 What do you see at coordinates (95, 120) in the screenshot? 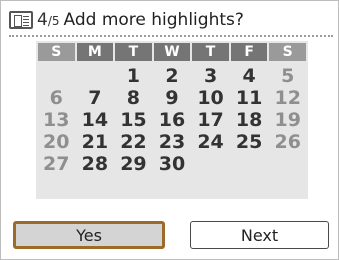
I see `calendar-day: 14` at bounding box center [95, 120].